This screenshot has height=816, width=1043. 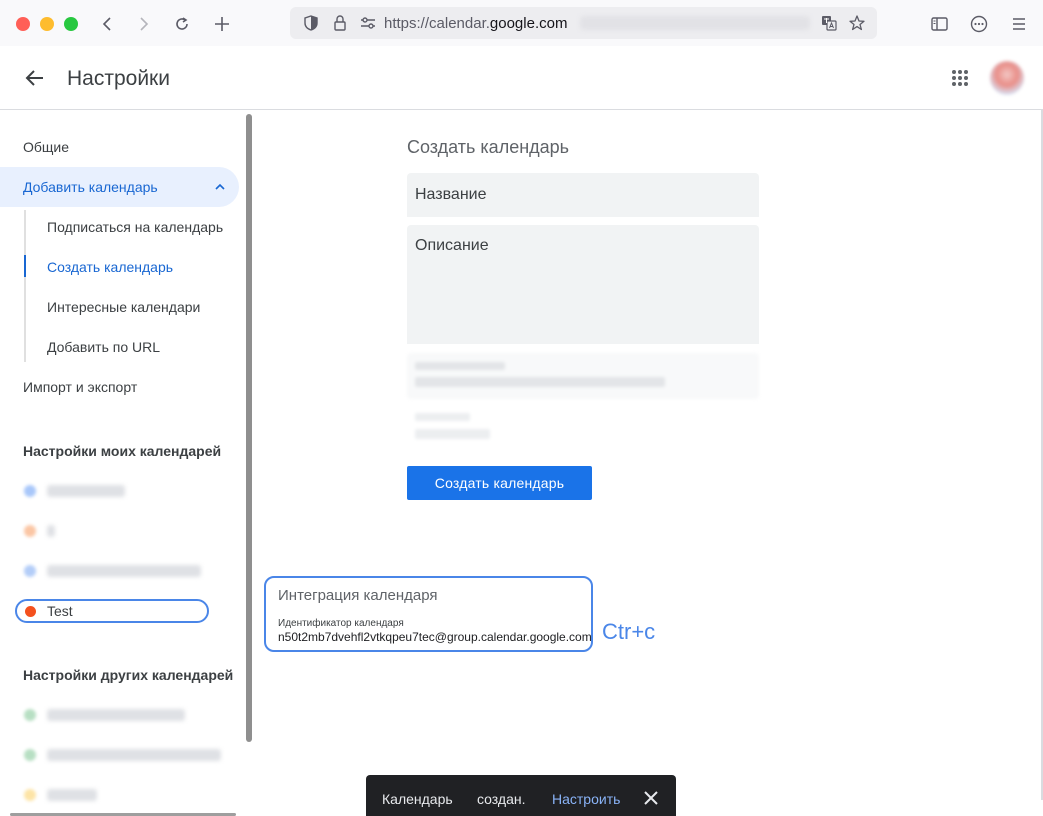 What do you see at coordinates (35, 78) in the screenshot?
I see `back-arrow-icon` at bounding box center [35, 78].